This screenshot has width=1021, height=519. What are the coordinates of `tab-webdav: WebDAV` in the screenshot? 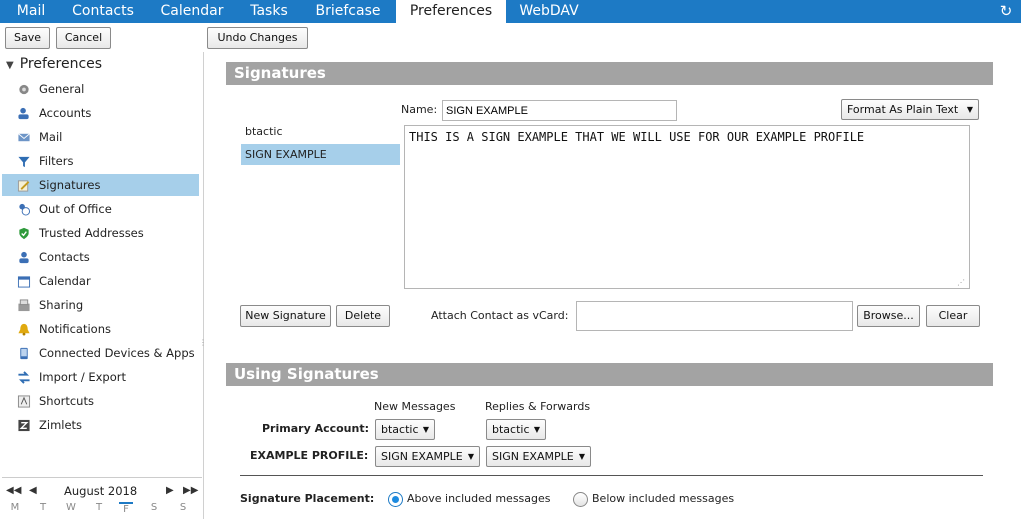 It's located at (549, 11).